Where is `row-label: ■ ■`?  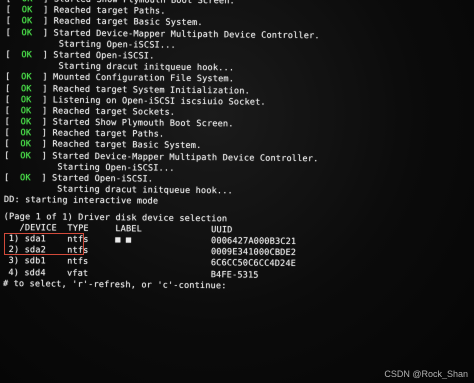 row-label: ■ ■ is located at coordinates (163, 241).